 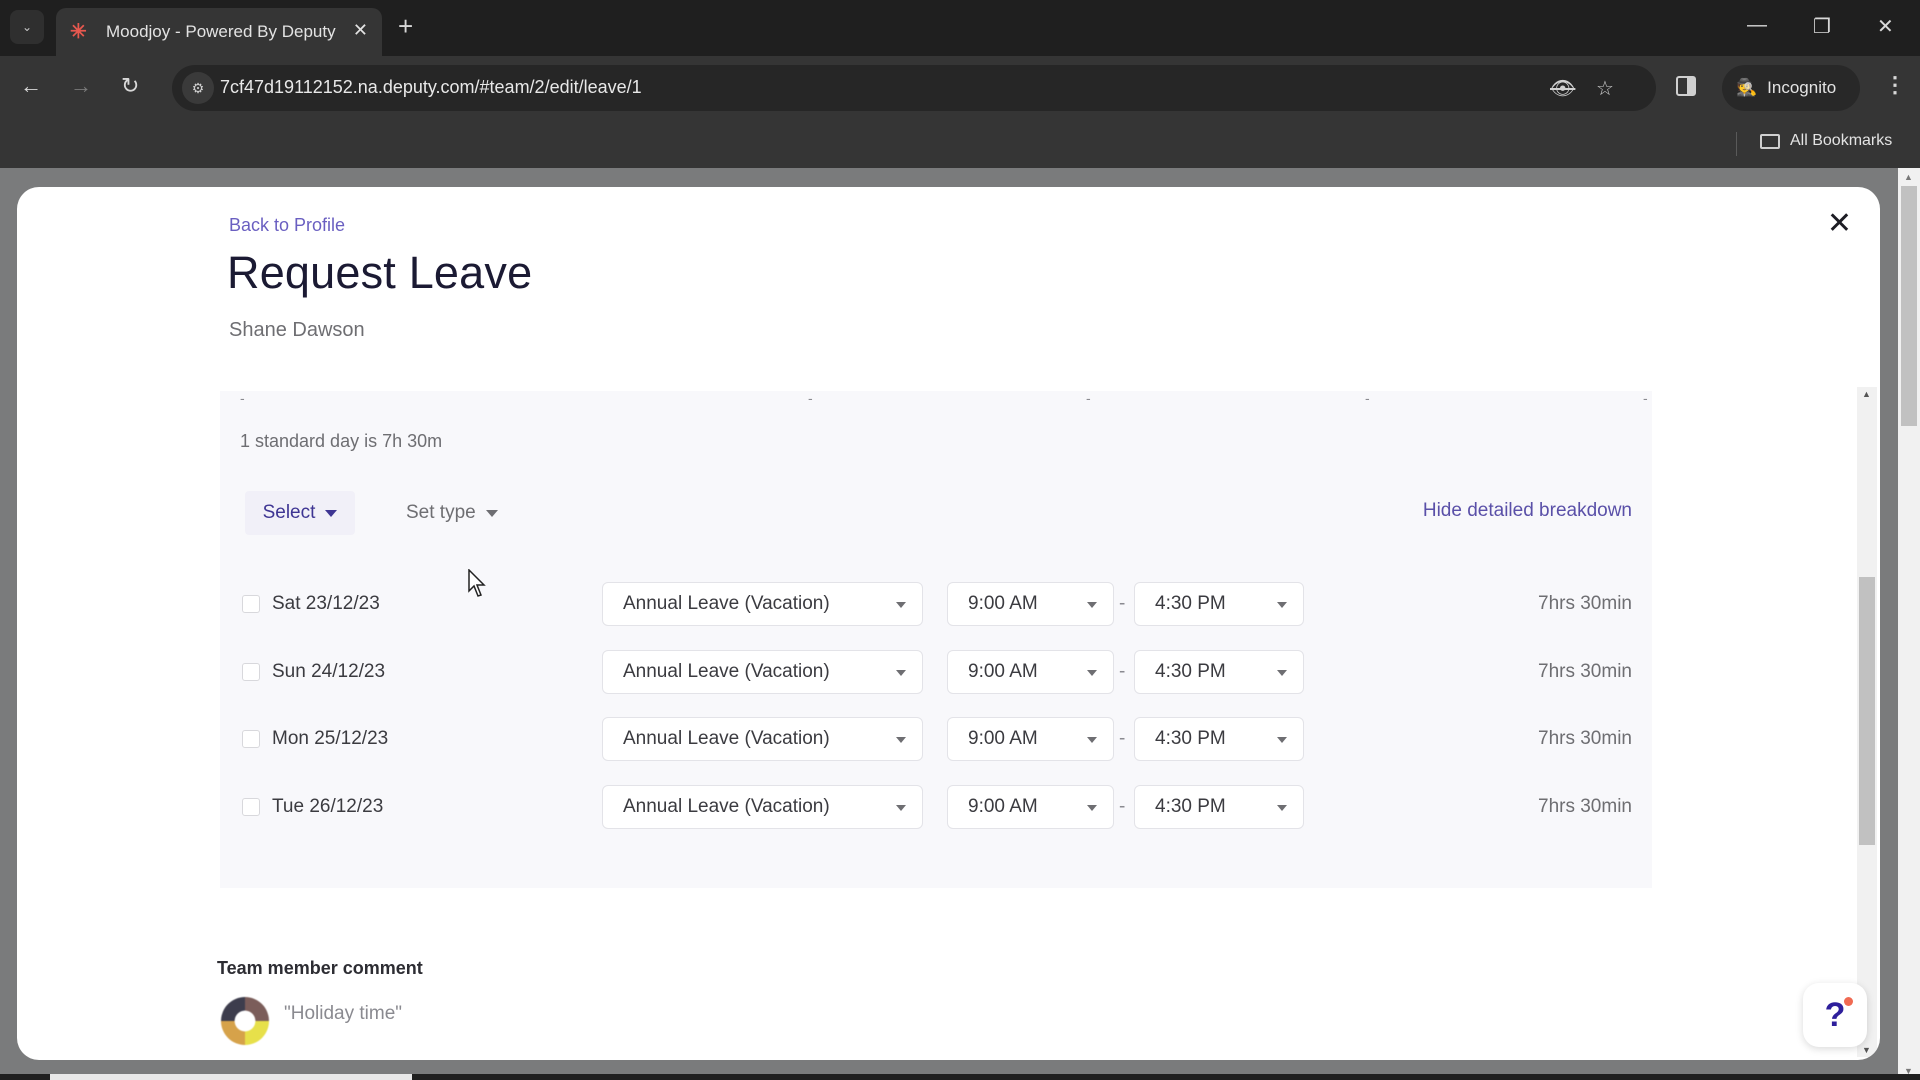 What do you see at coordinates (1802, 87) in the screenshot?
I see `incognito-label: Incognito` at bounding box center [1802, 87].